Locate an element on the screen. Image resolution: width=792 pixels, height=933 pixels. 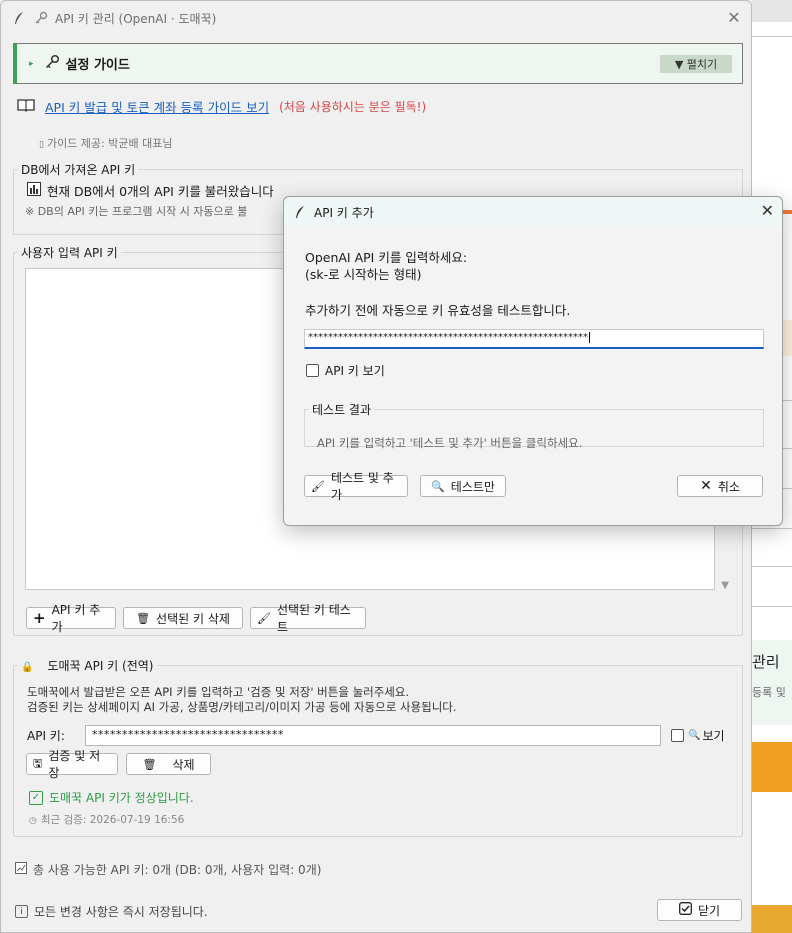
total-keys-text: 총 사용 가능한 API 키: 0개 (DB: 0개, 사용자 입력: 0개) is located at coordinates (177, 870).